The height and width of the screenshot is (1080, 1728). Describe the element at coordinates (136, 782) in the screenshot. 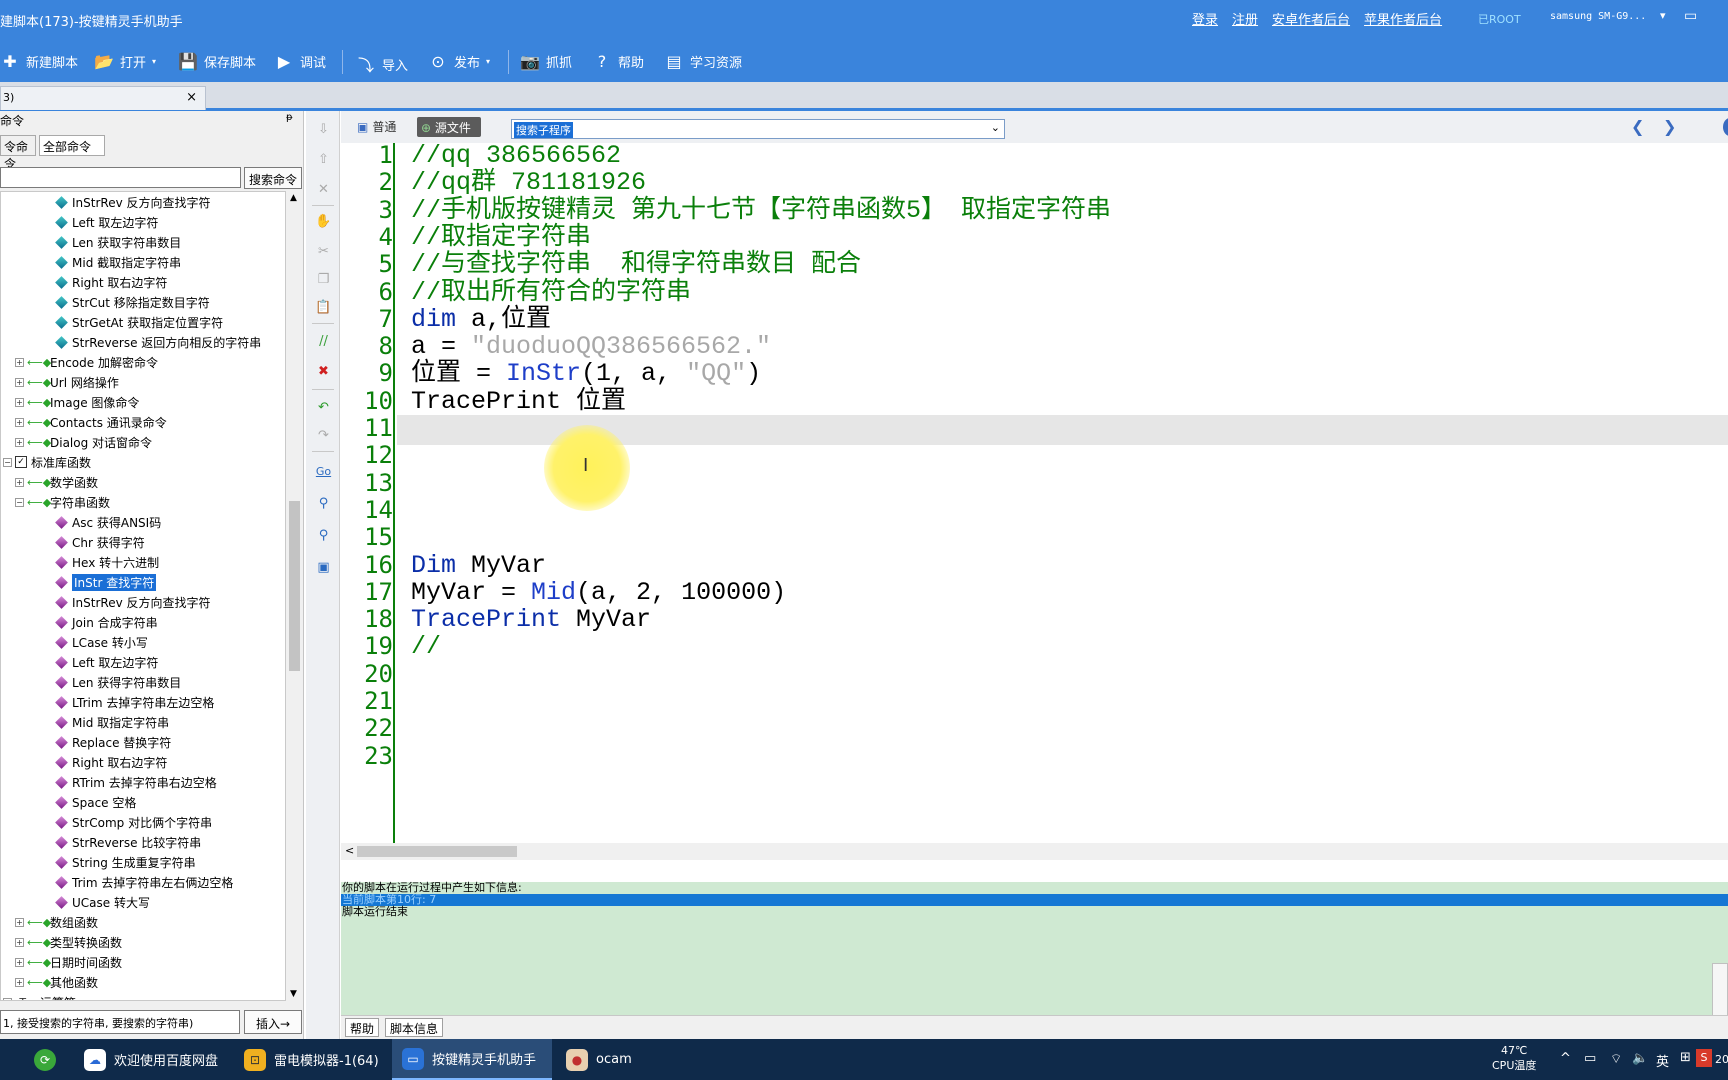

I see `tree-item: RTrim 去掉字符串右边空格` at that location.